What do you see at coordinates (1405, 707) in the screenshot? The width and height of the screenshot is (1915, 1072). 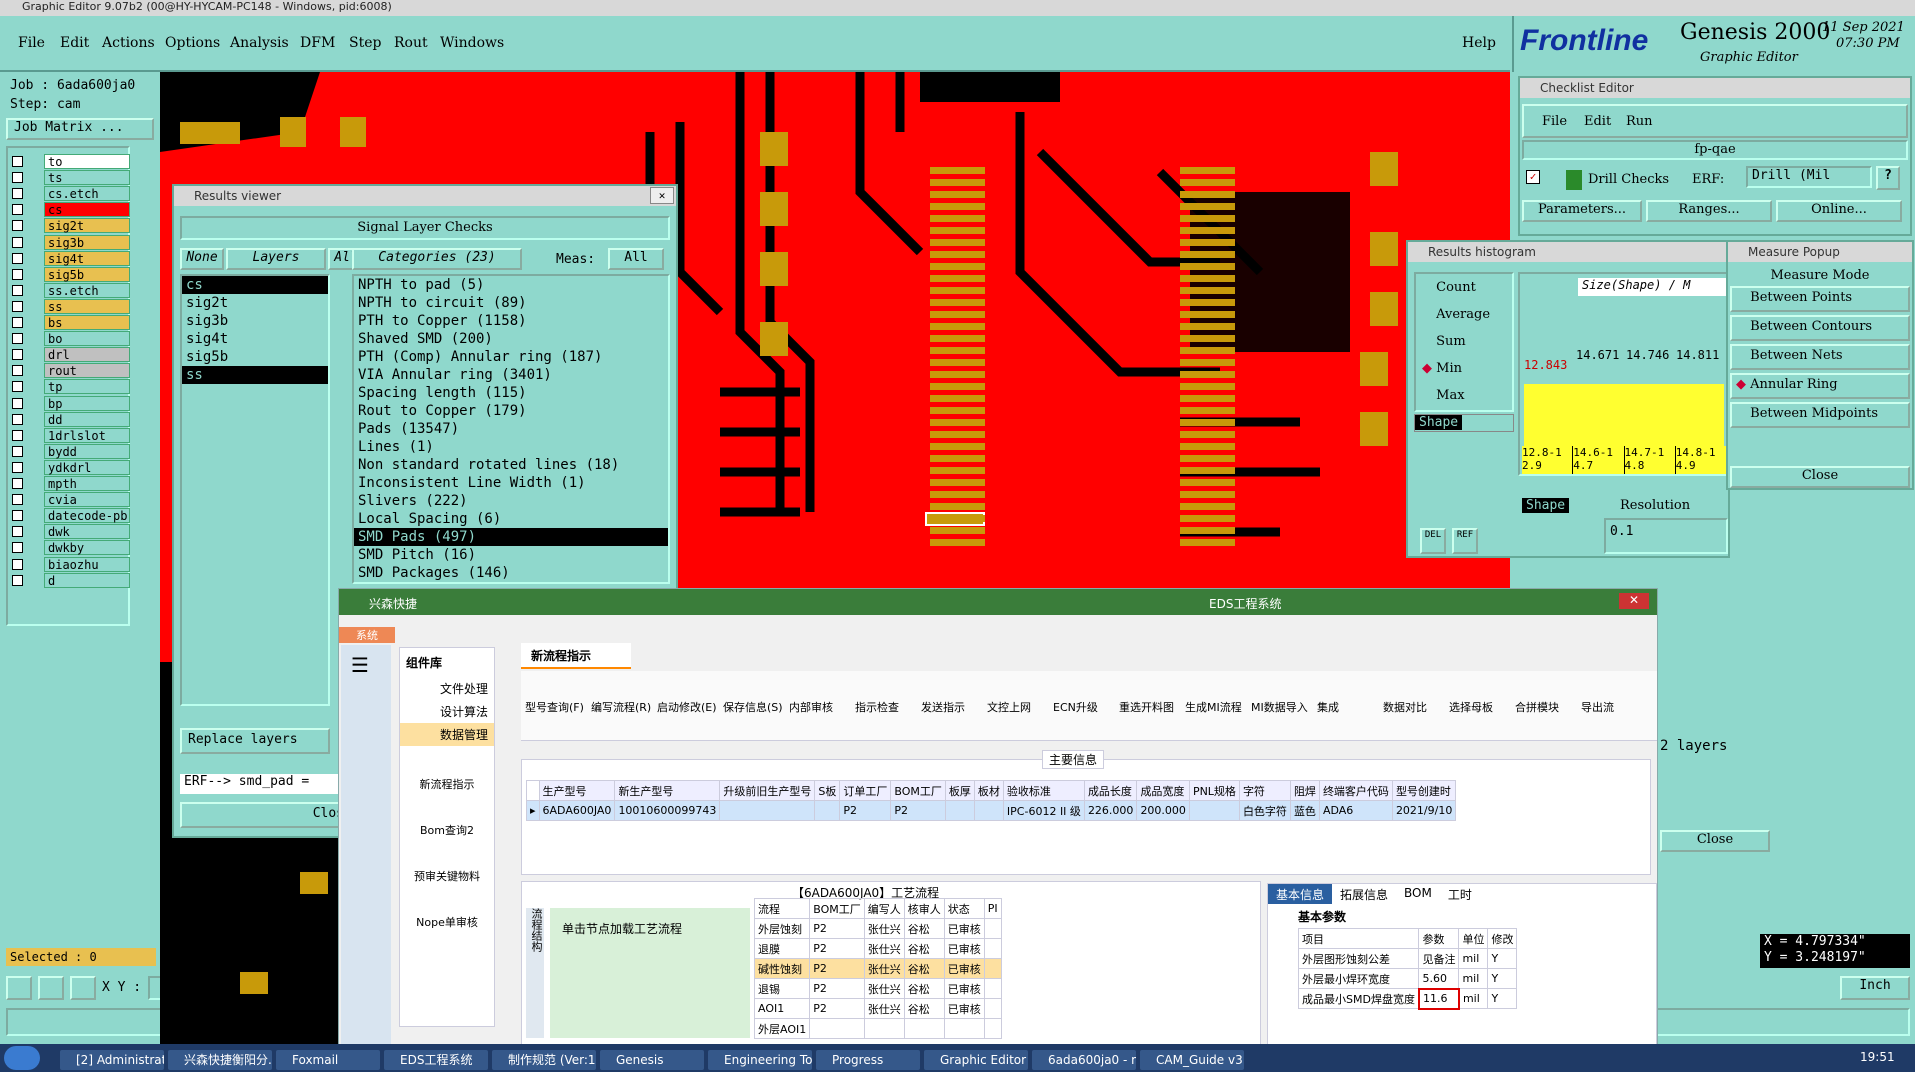 I see `toolbar-button: 数据对比` at bounding box center [1405, 707].